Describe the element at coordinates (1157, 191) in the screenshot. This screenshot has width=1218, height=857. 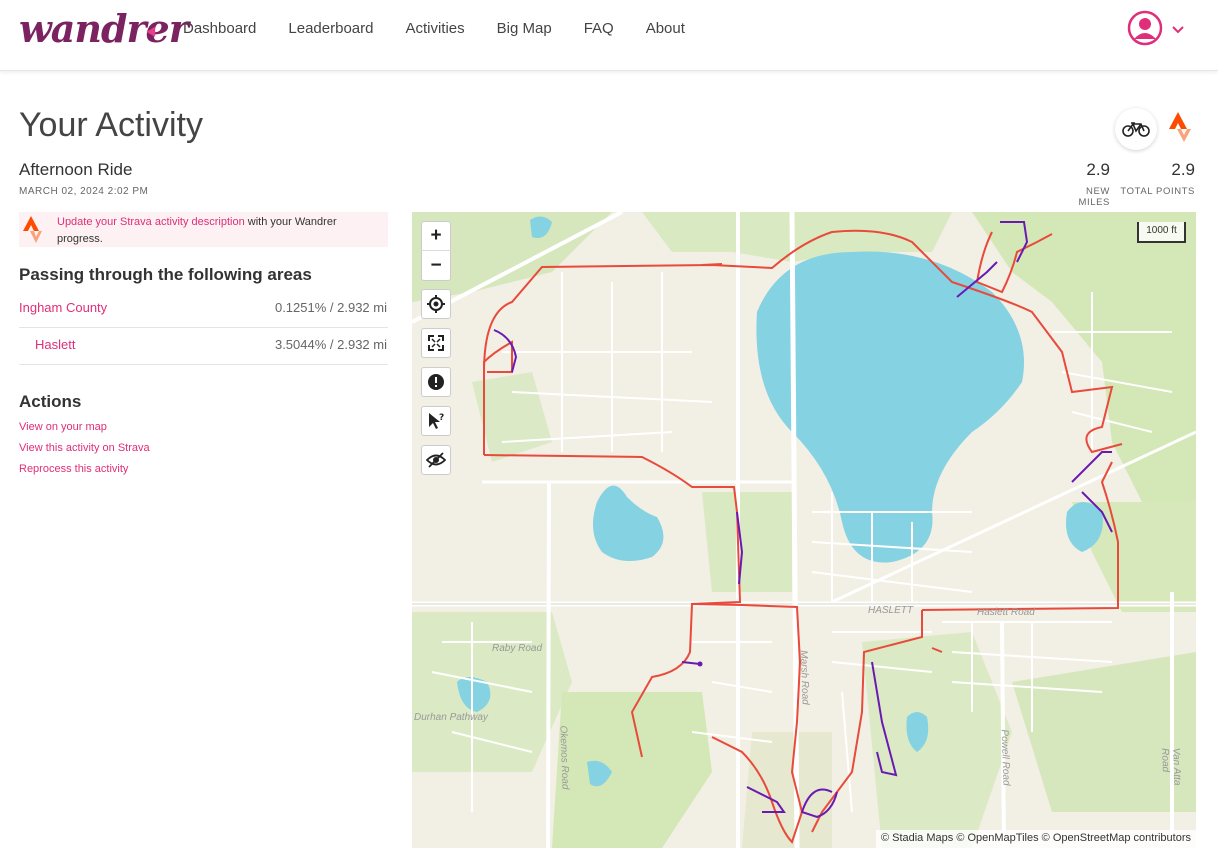
I see `total-points-label: TOTAL POINTS` at that location.